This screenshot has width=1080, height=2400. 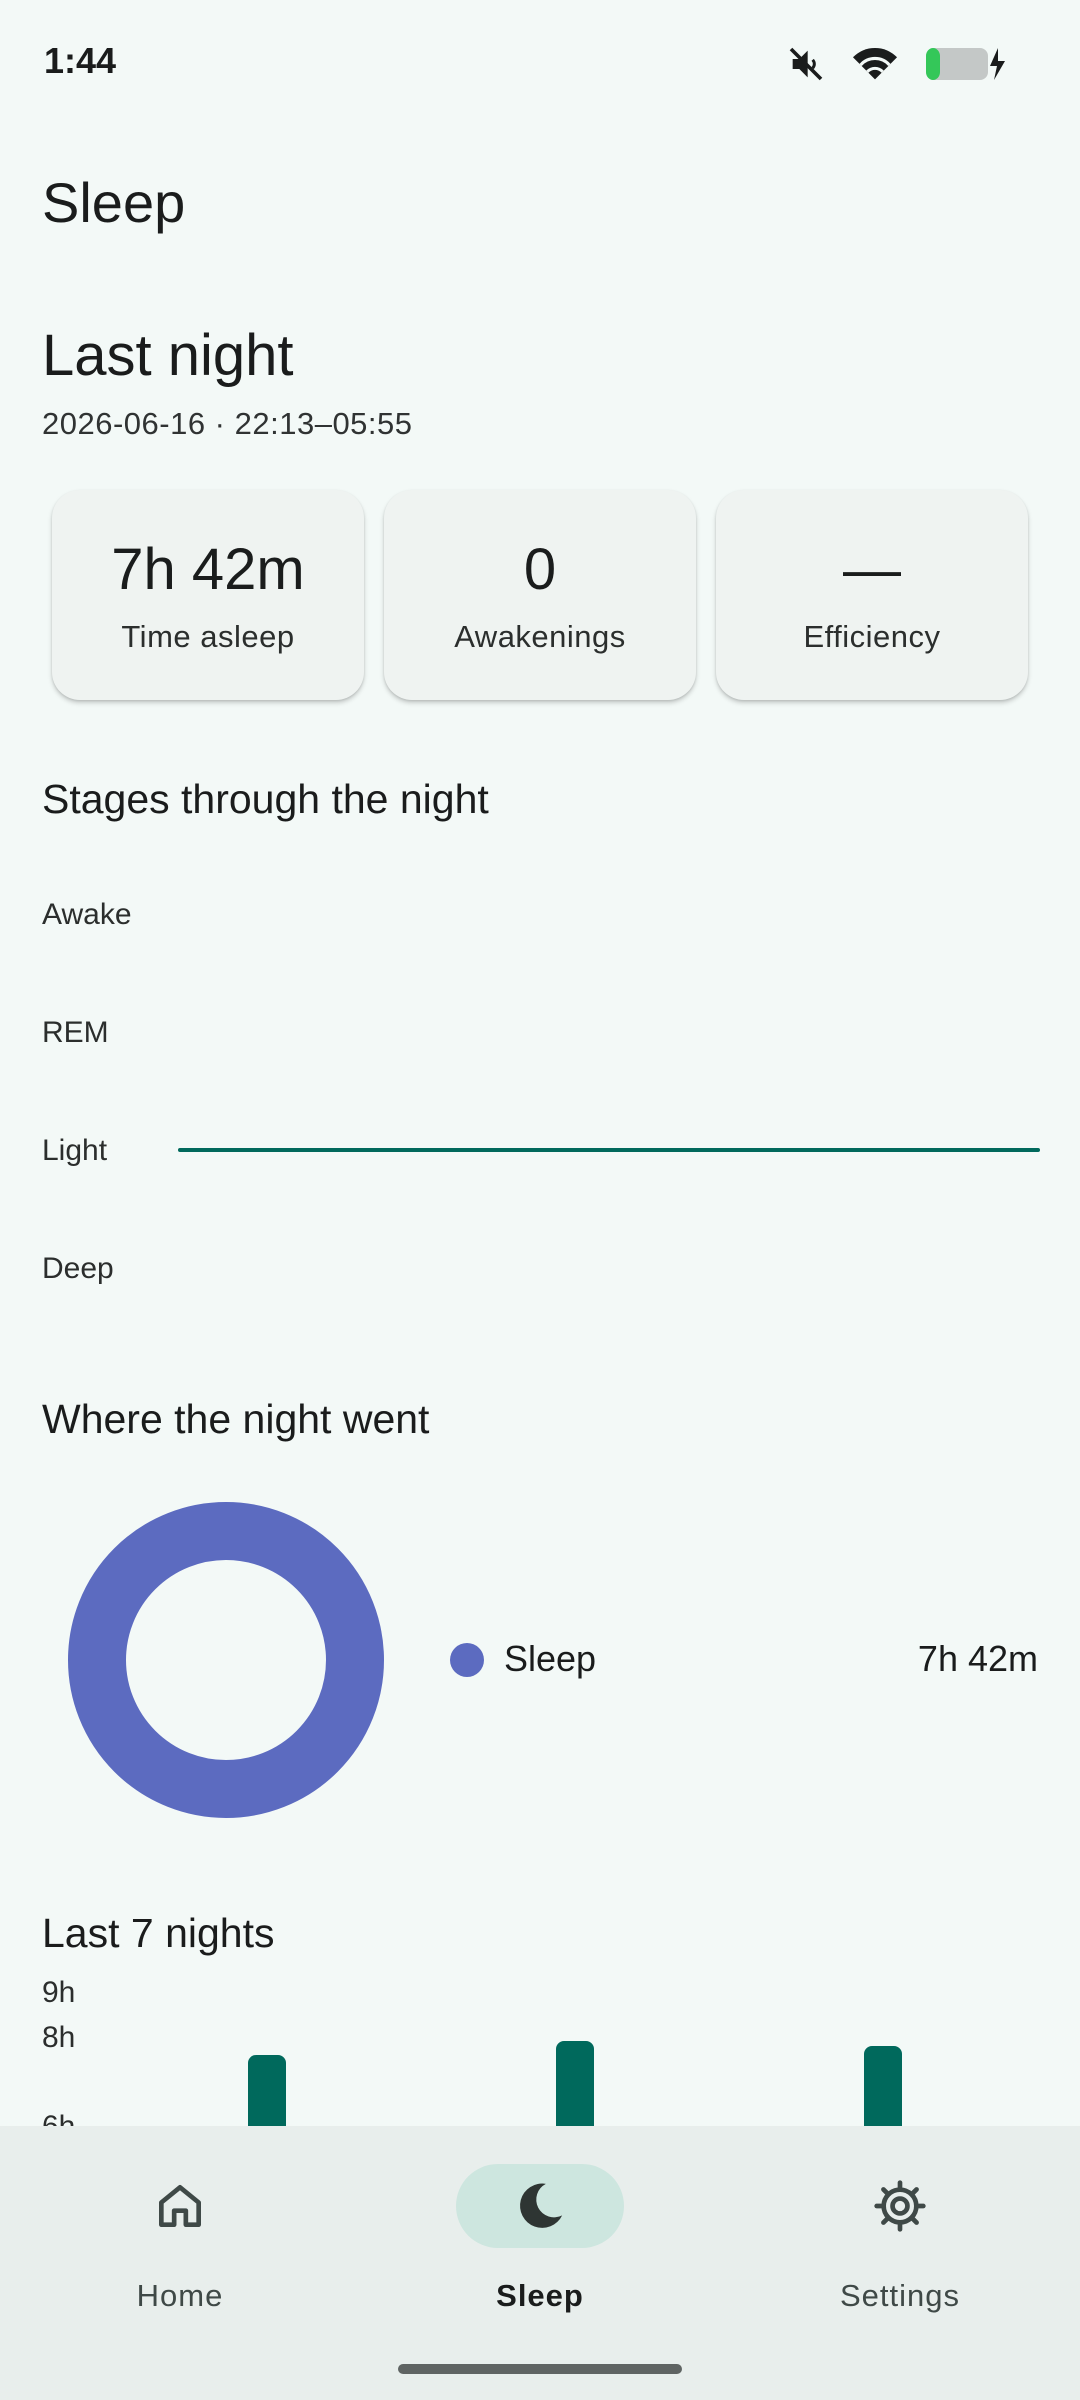 I want to click on last-night-heading: Last night, so click(x=168, y=355).